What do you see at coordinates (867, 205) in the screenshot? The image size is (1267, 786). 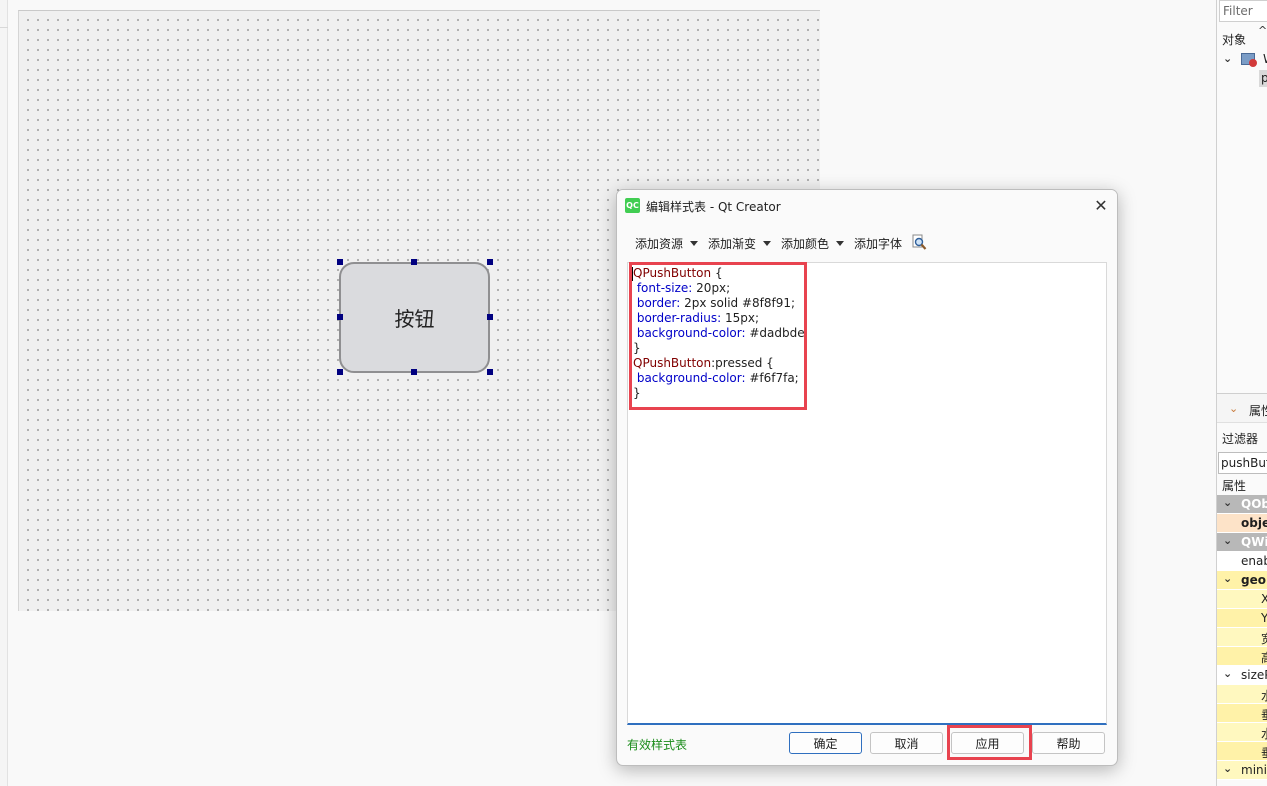 I see `dialog-title-bar: QC 编辑样式表 - Qt Creator ✕` at bounding box center [867, 205].